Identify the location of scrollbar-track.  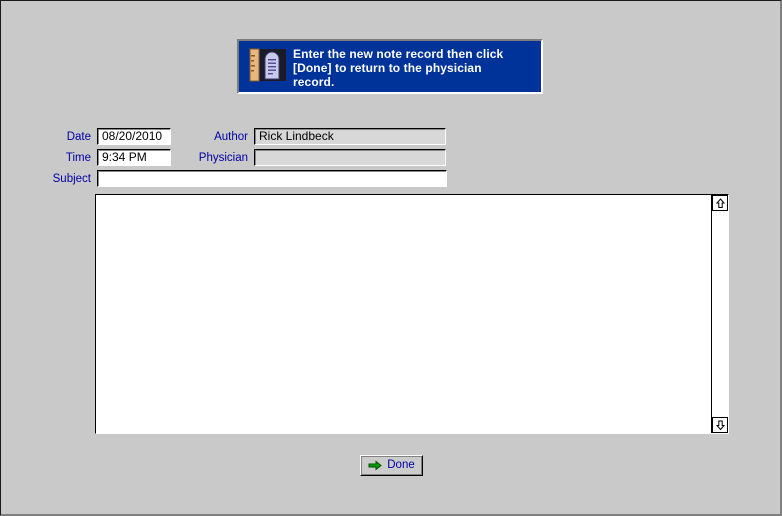
(720, 314).